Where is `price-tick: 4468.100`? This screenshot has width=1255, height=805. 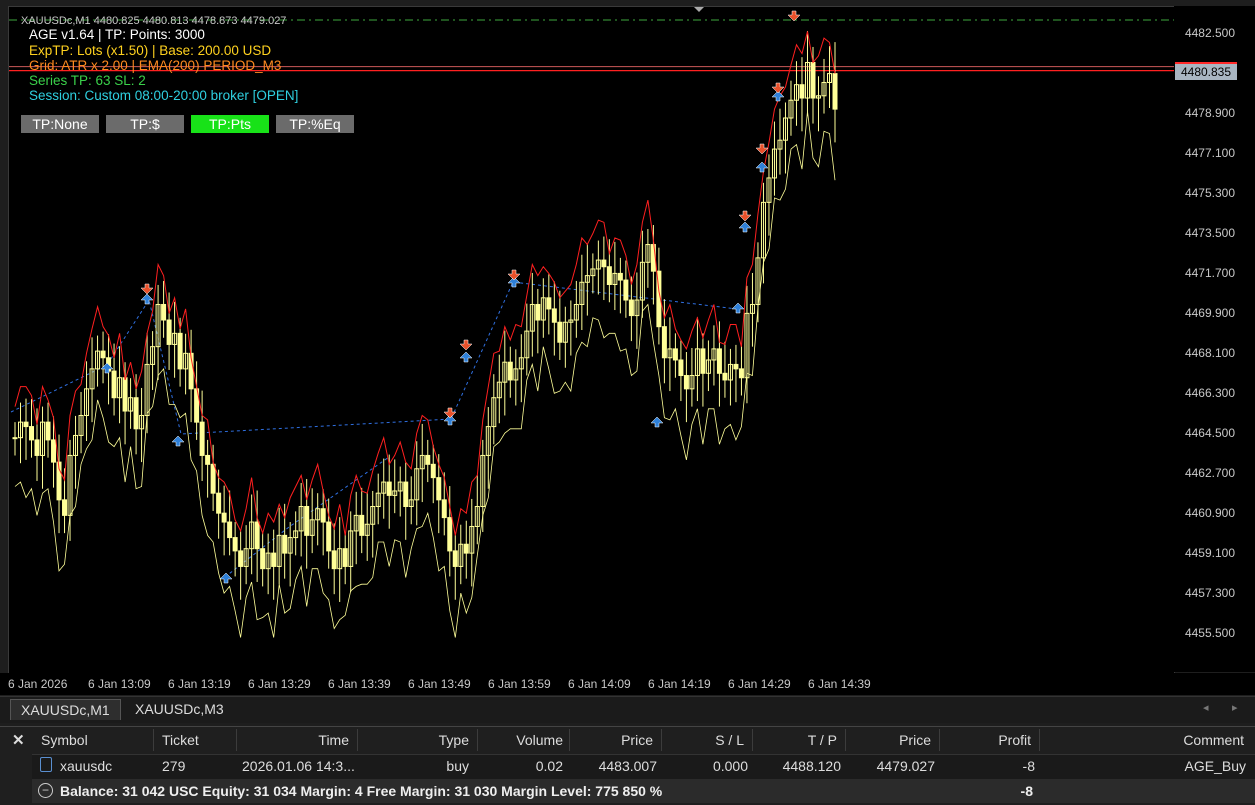 price-tick: 4468.100 is located at coordinates (1209, 353).